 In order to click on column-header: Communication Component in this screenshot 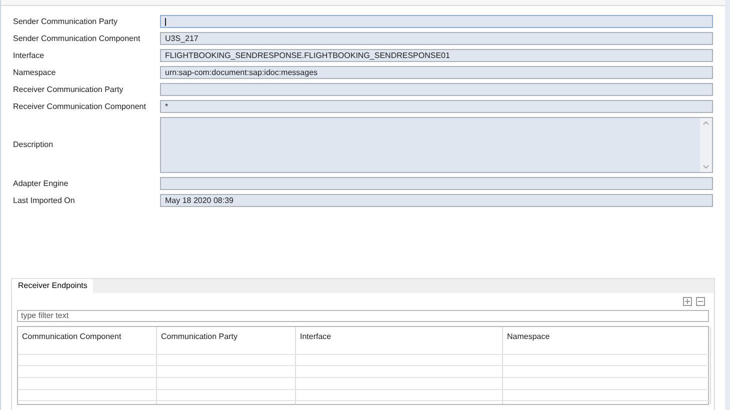, I will do `click(87, 340)`.